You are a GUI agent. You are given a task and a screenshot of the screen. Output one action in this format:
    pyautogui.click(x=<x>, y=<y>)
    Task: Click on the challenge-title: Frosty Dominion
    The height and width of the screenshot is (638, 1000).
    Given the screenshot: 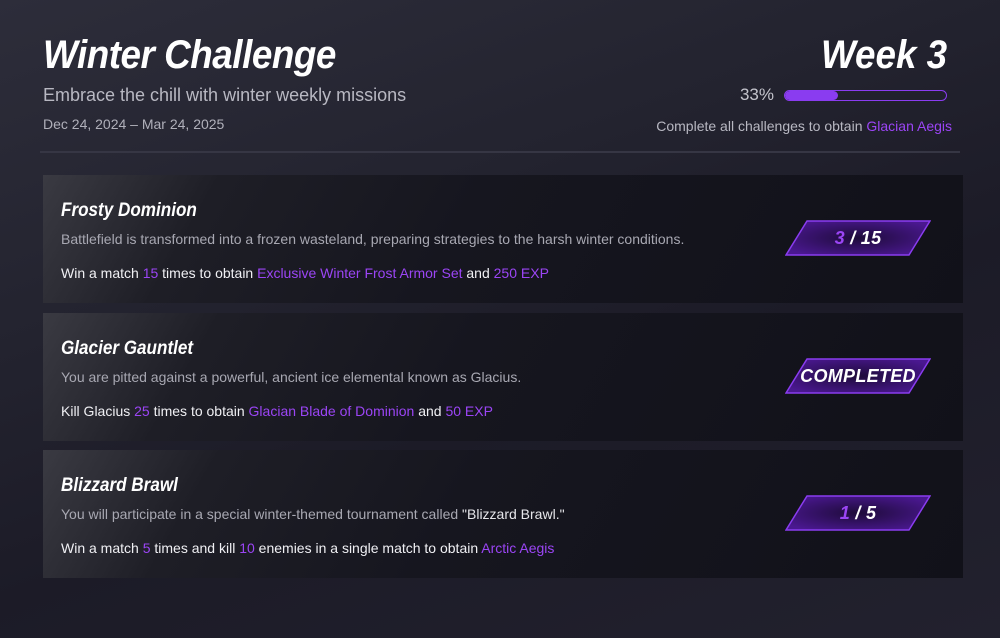 What is the action you would take?
    pyautogui.click(x=129, y=210)
    